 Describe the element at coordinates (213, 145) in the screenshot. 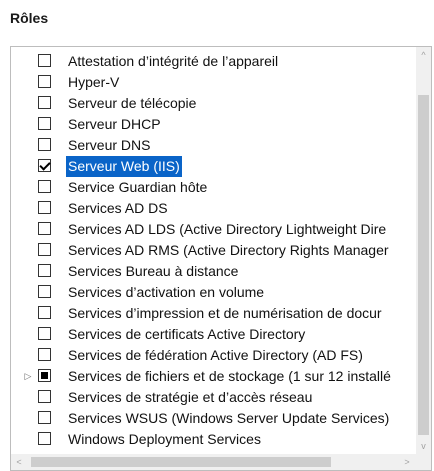

I see `role-row: Serveur DNS` at that location.